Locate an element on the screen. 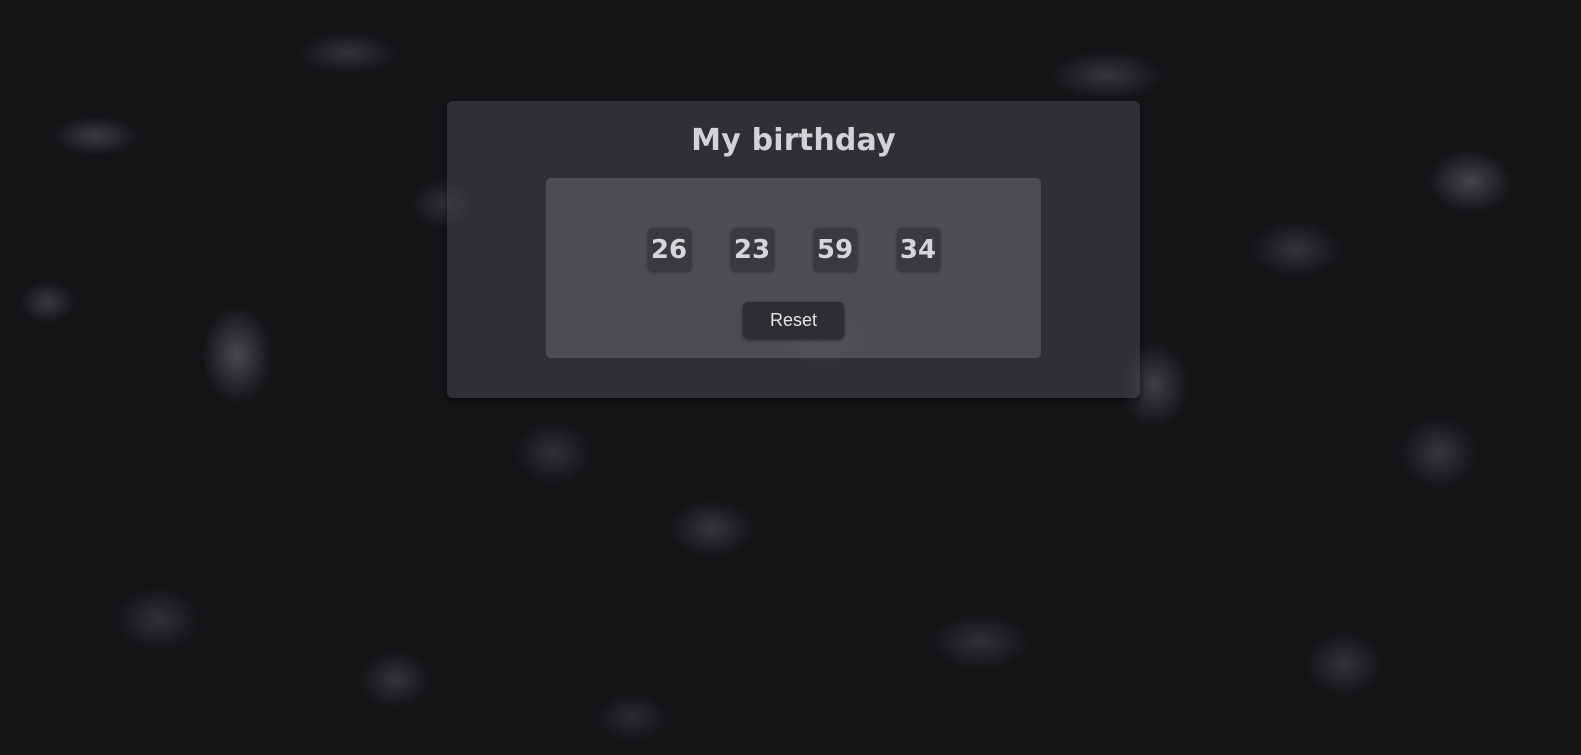 The width and height of the screenshot is (1581, 755). countdown-seconds: 34 is located at coordinates (918, 249).